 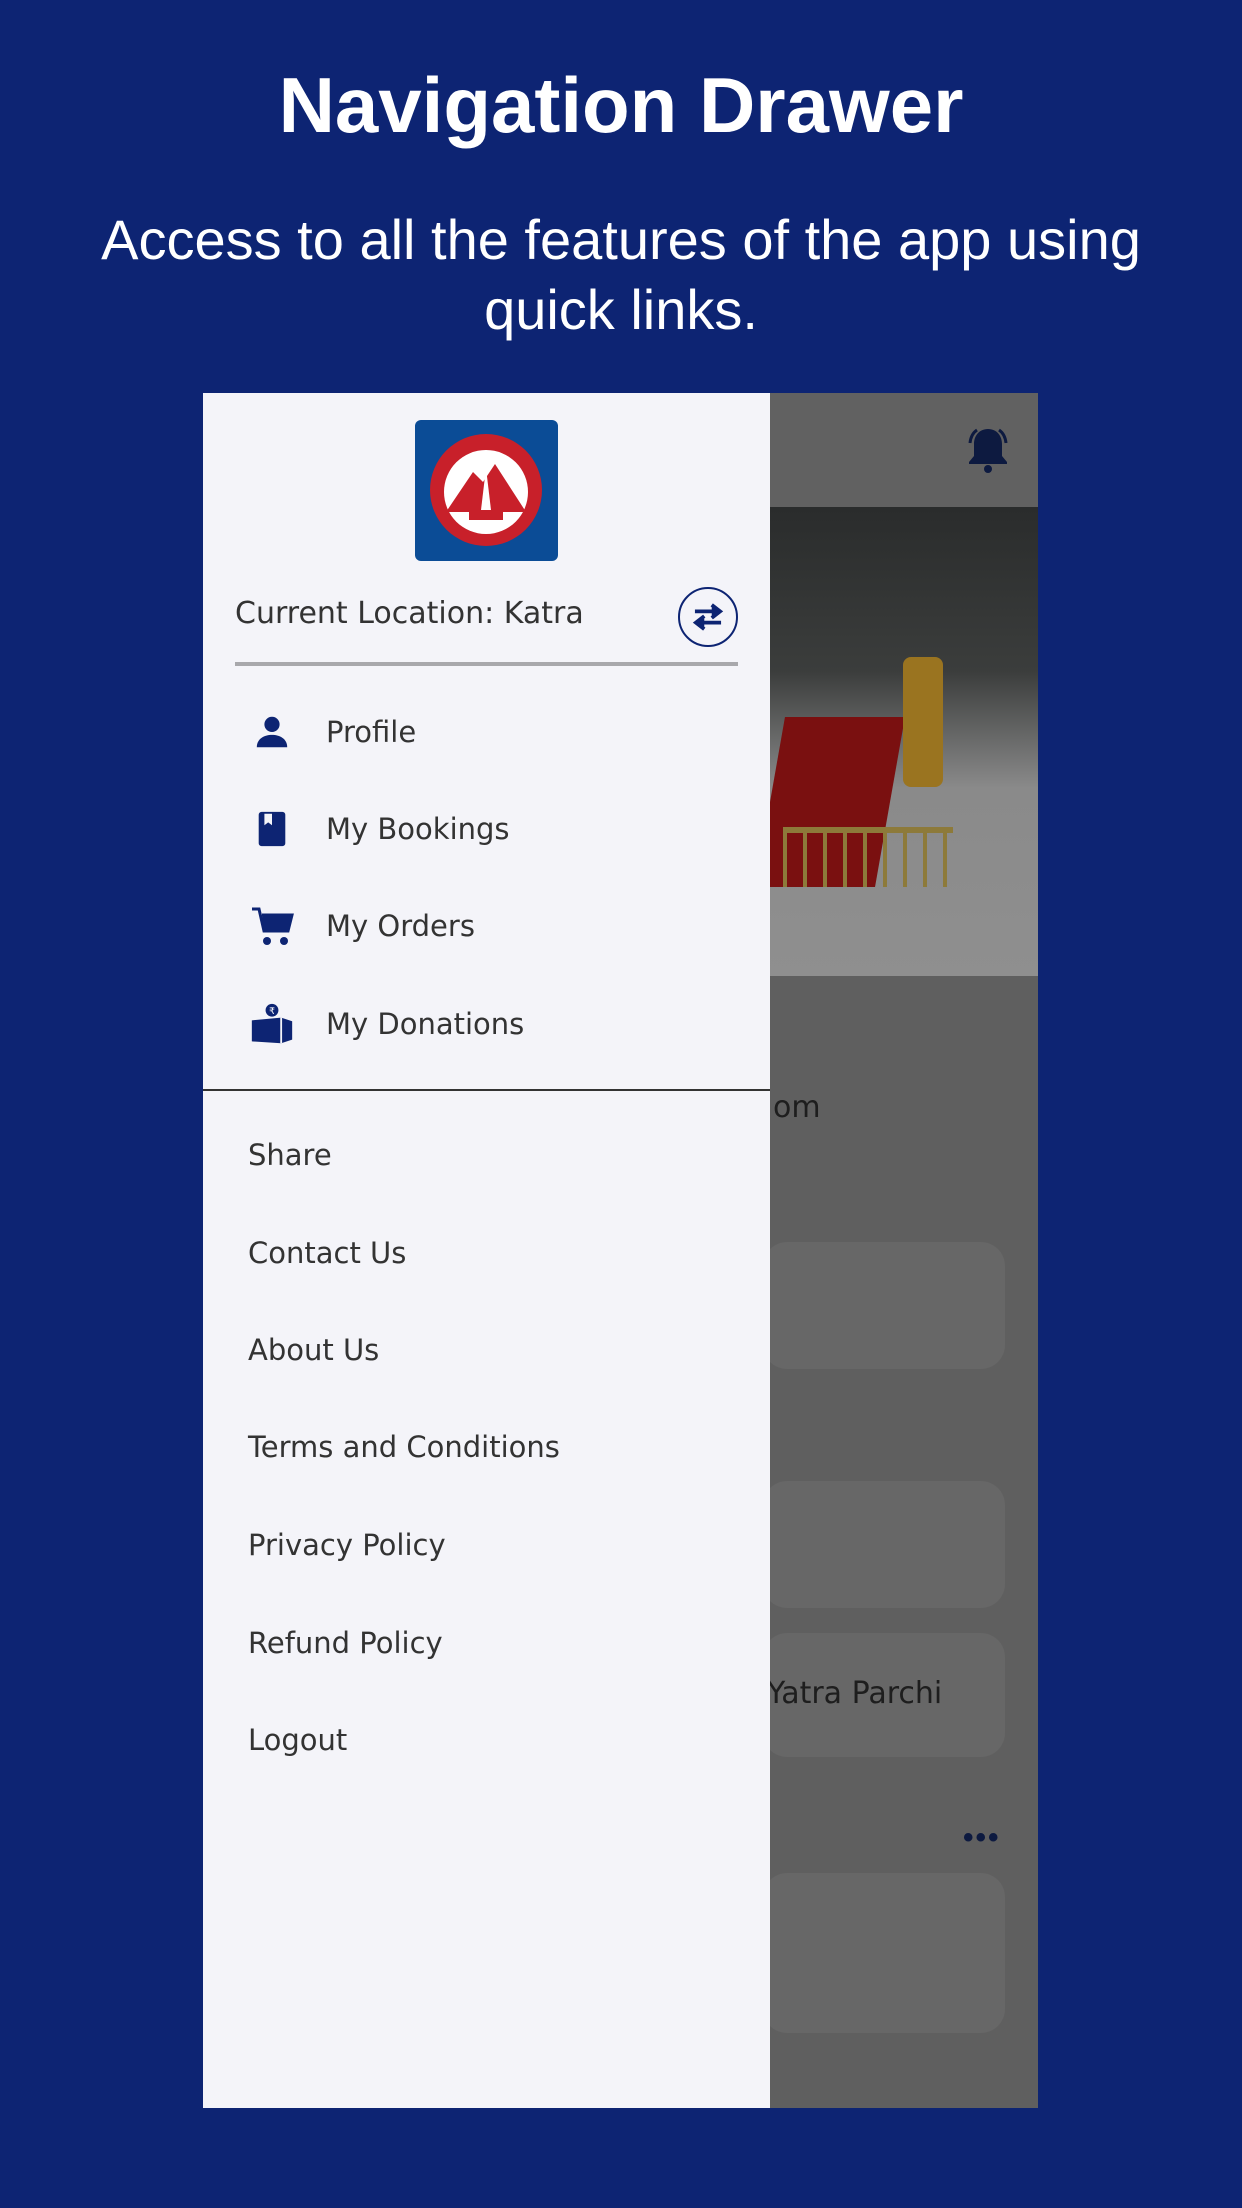 I want to click on drawer-item-my-bookings: My Bookings, so click(x=486, y=829).